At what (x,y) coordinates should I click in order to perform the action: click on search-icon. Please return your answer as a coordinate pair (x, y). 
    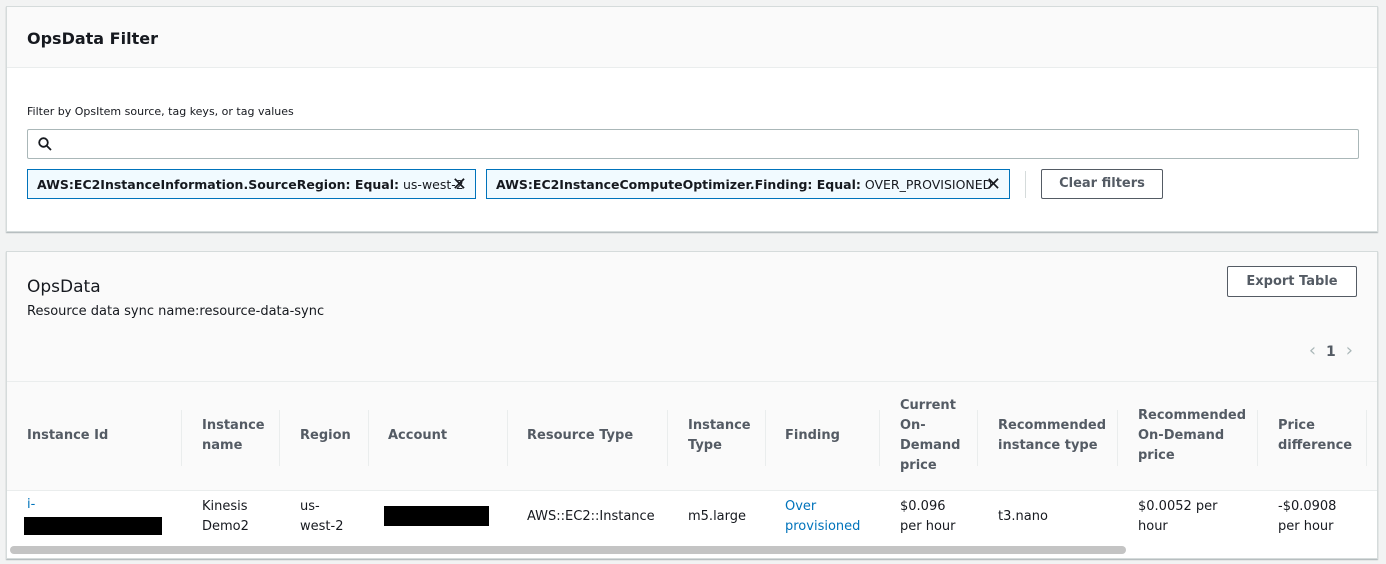
    Looking at the image, I should click on (45, 144).